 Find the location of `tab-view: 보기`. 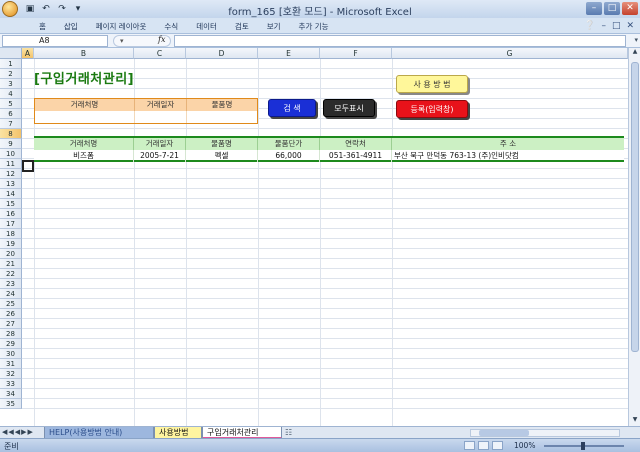

tab-view: 보기 is located at coordinates (274, 26).